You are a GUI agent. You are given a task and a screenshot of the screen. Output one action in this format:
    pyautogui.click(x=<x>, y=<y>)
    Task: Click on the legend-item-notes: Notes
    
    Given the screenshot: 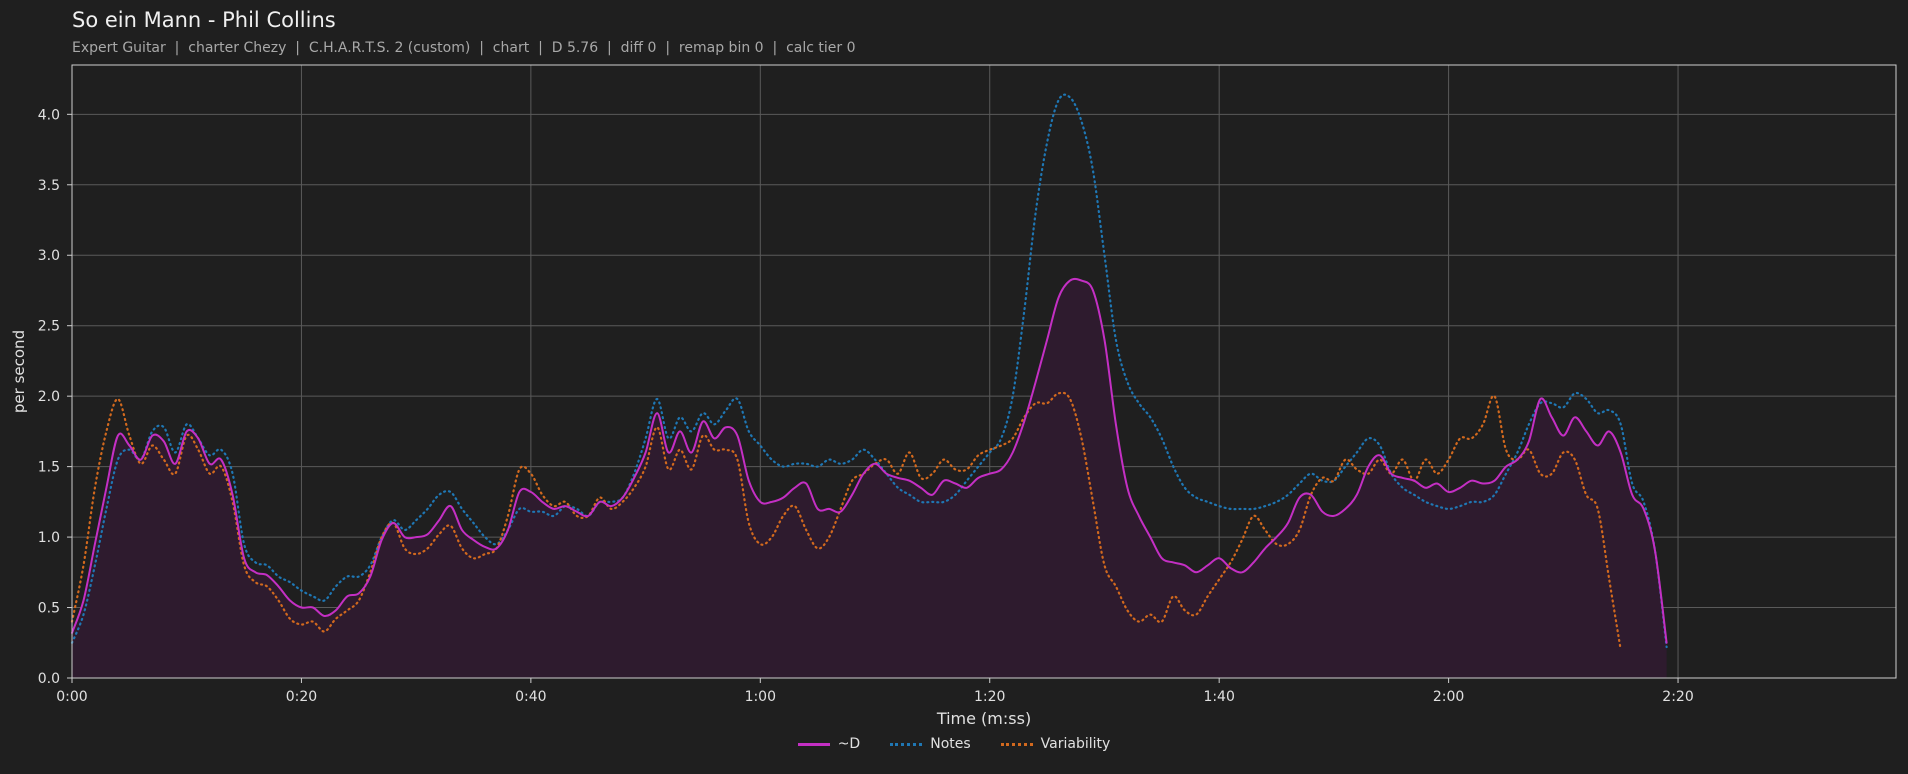 What is the action you would take?
    pyautogui.click(x=930, y=744)
    